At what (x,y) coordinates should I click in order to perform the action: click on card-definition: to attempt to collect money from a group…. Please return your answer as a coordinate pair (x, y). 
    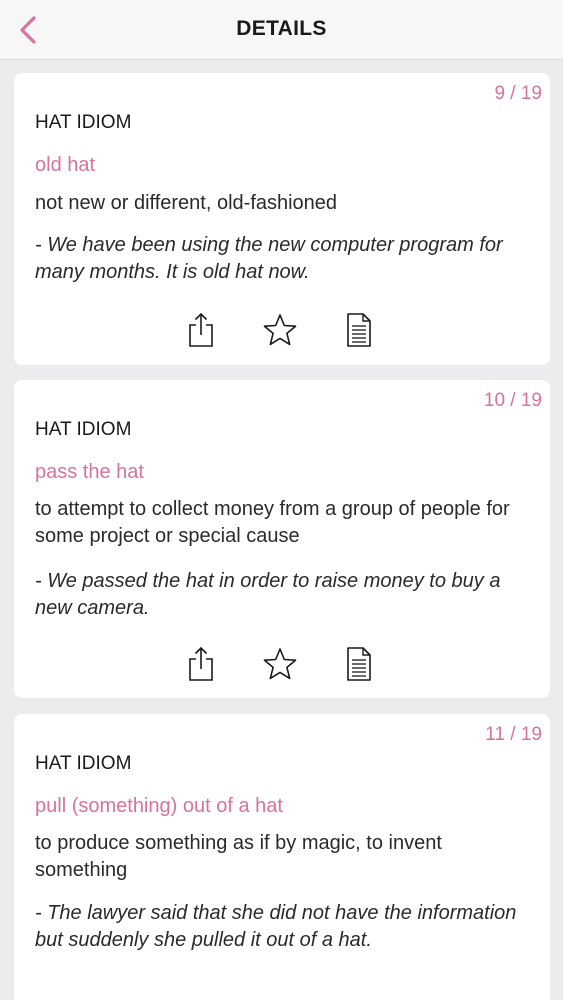
    Looking at the image, I should click on (272, 522).